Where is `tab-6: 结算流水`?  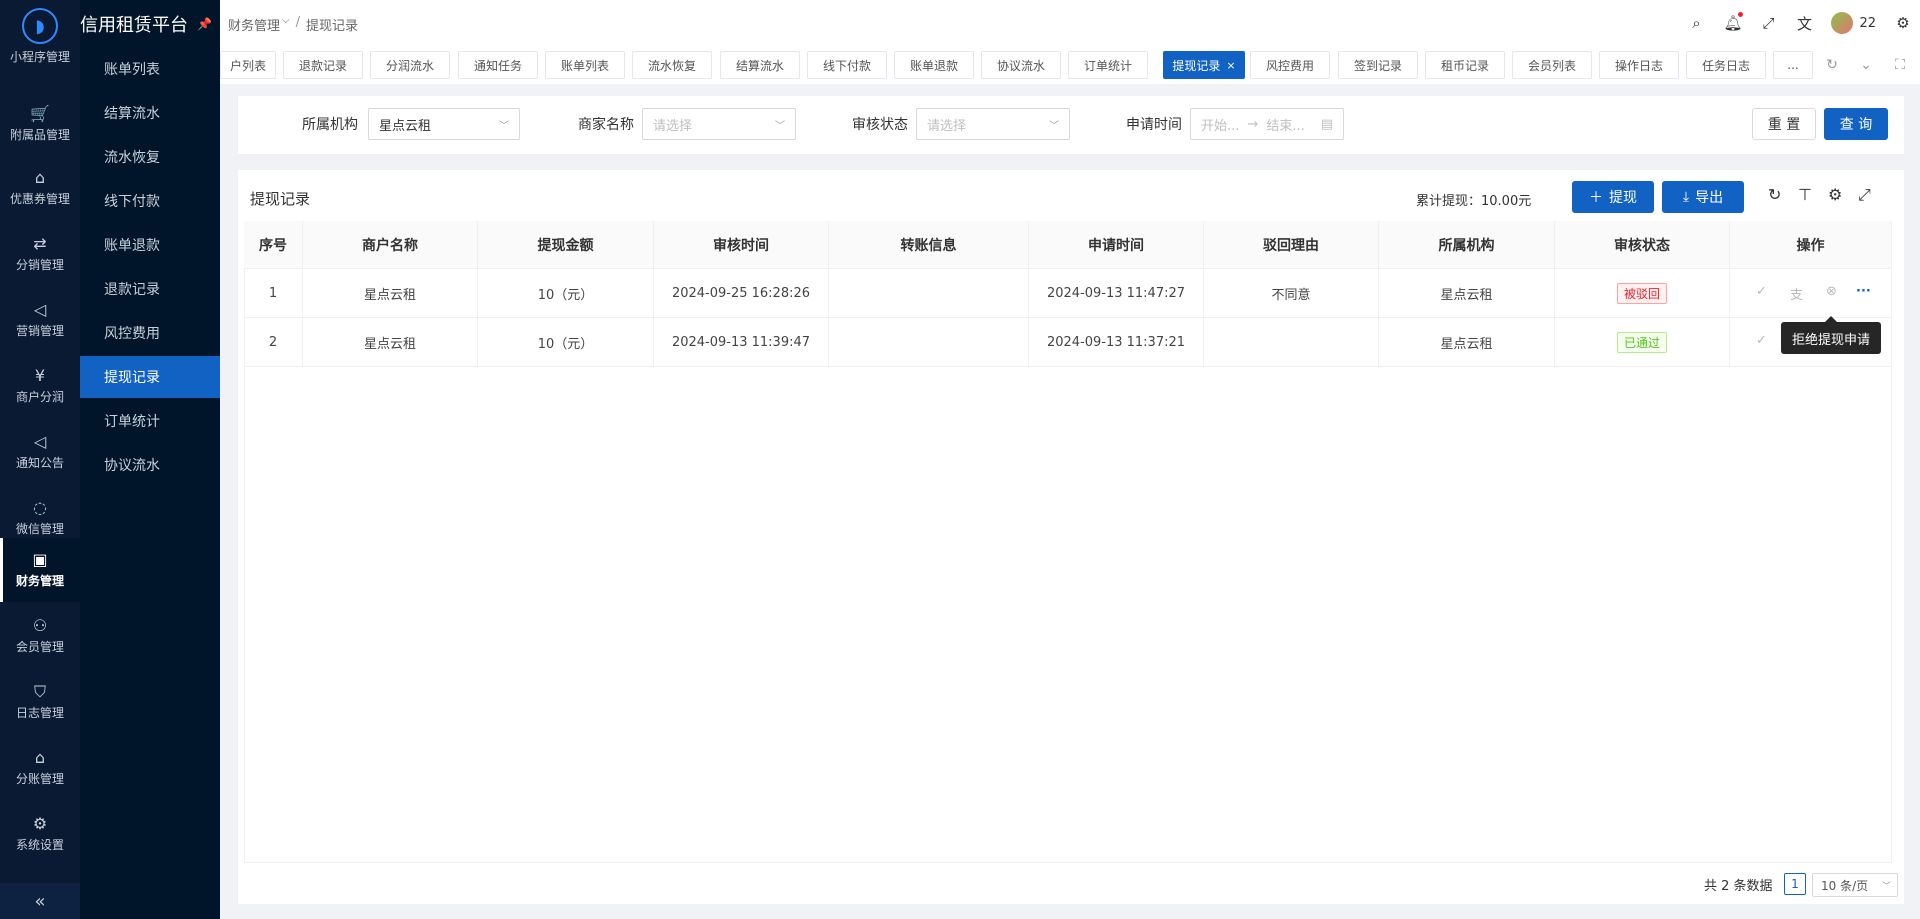 tab-6: 结算流水 is located at coordinates (760, 65).